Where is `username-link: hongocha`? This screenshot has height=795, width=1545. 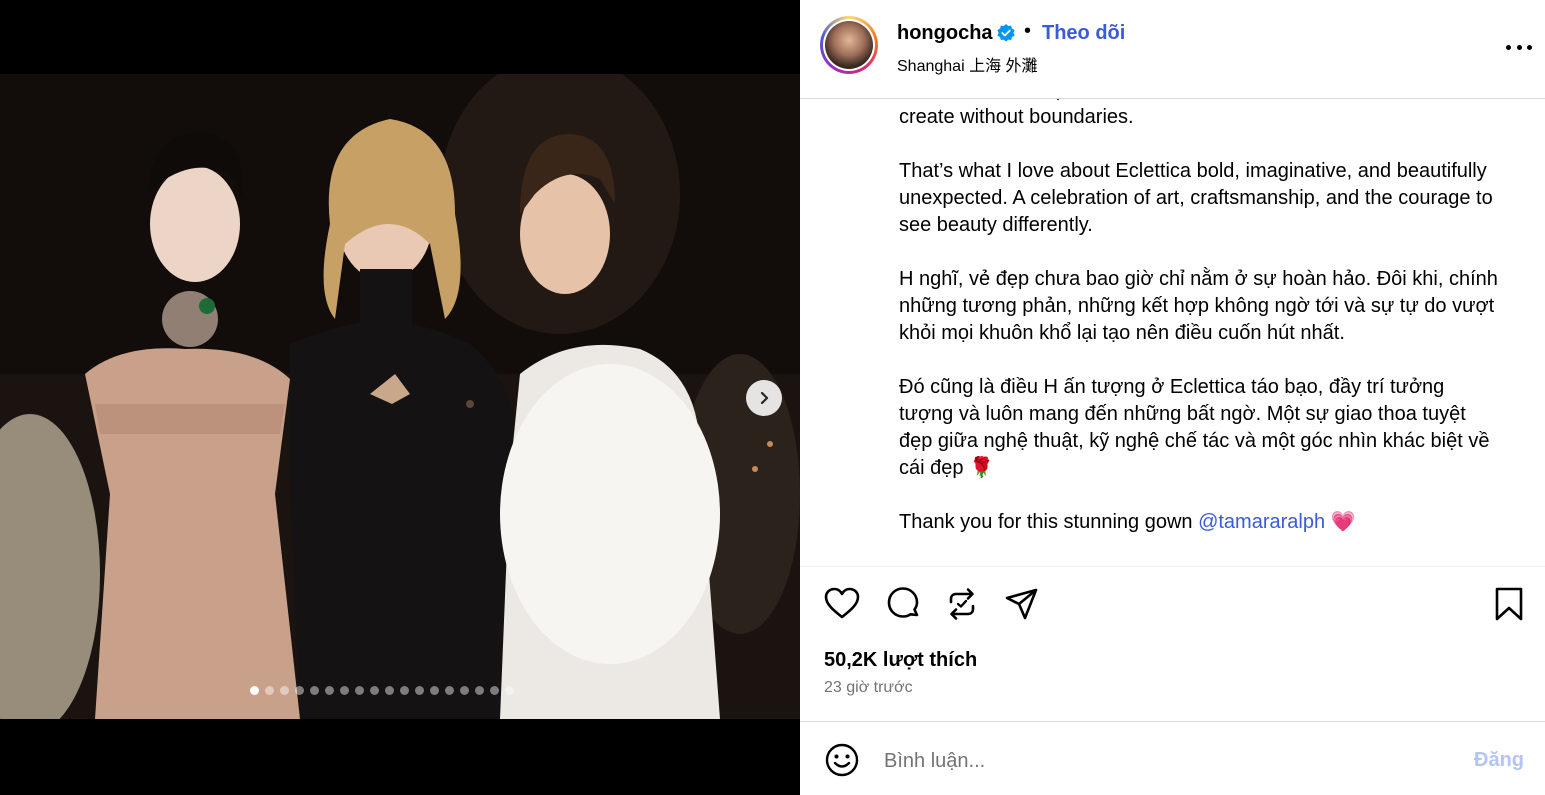
username-link: hongocha is located at coordinates (945, 33).